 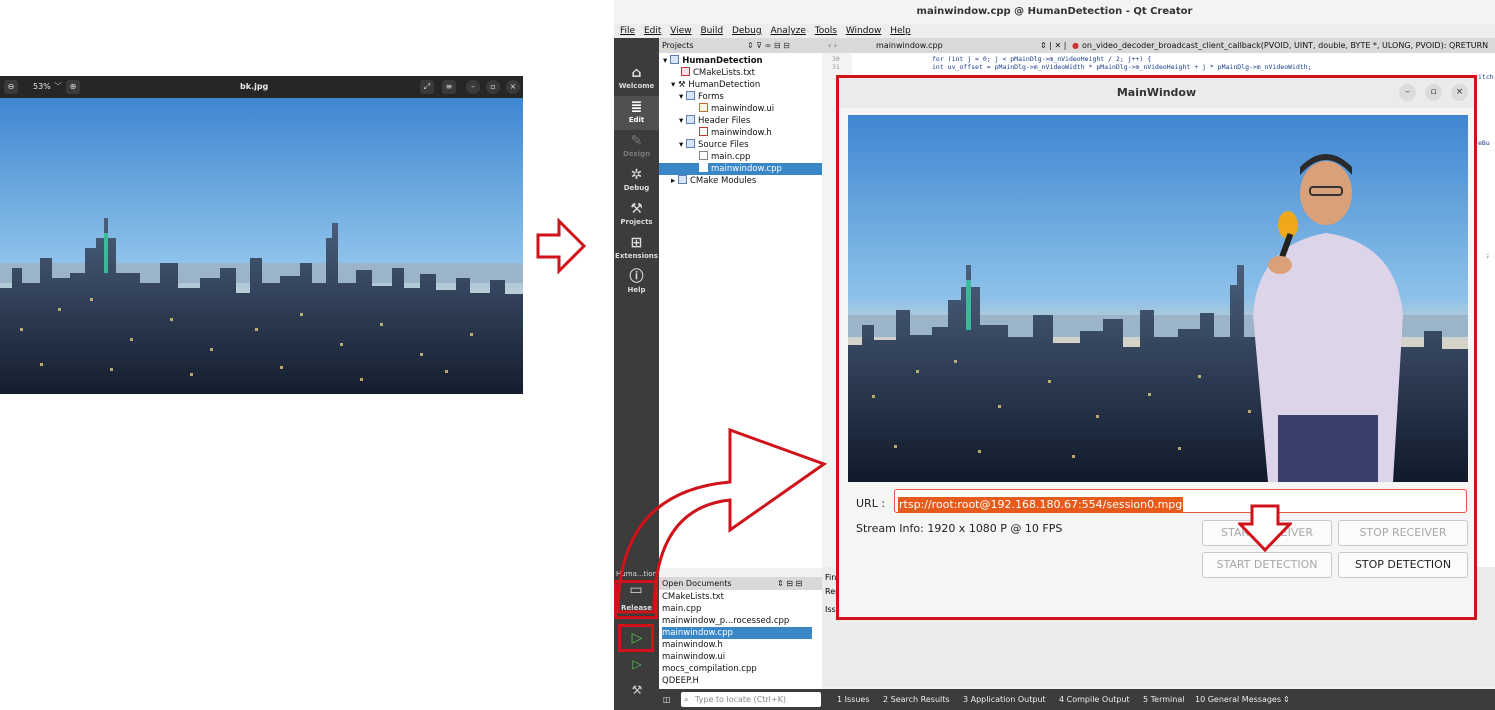 I want to click on mode-welcome: ⌂ Welcome, so click(x=636, y=79).